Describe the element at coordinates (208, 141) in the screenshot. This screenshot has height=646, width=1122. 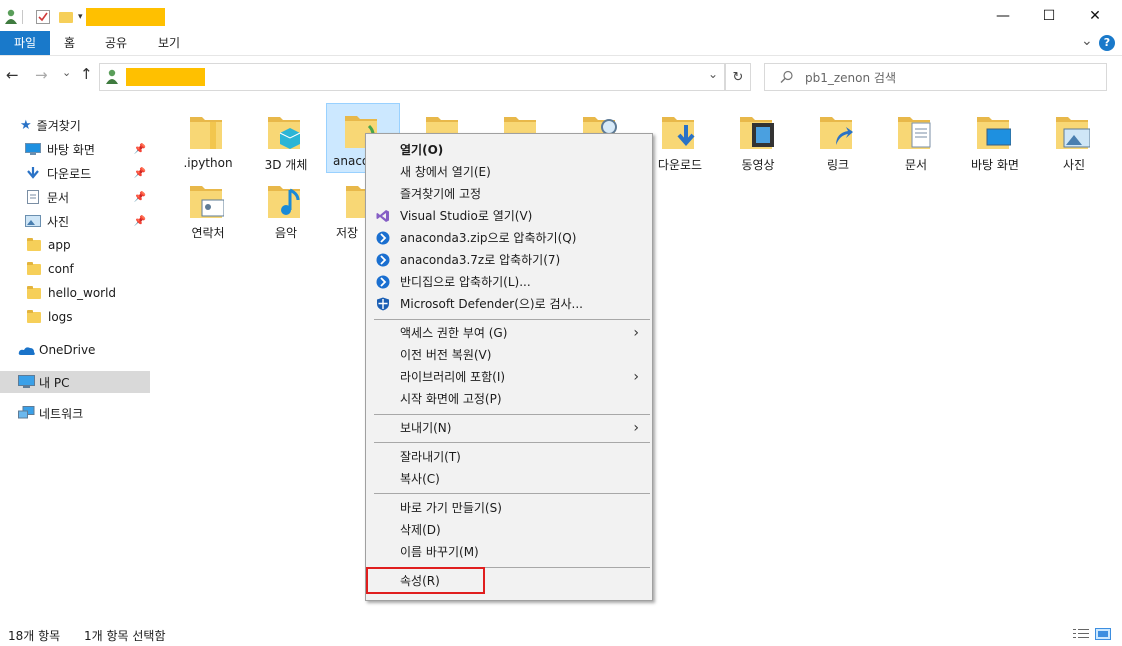
I see `file-item: .ipython` at that location.